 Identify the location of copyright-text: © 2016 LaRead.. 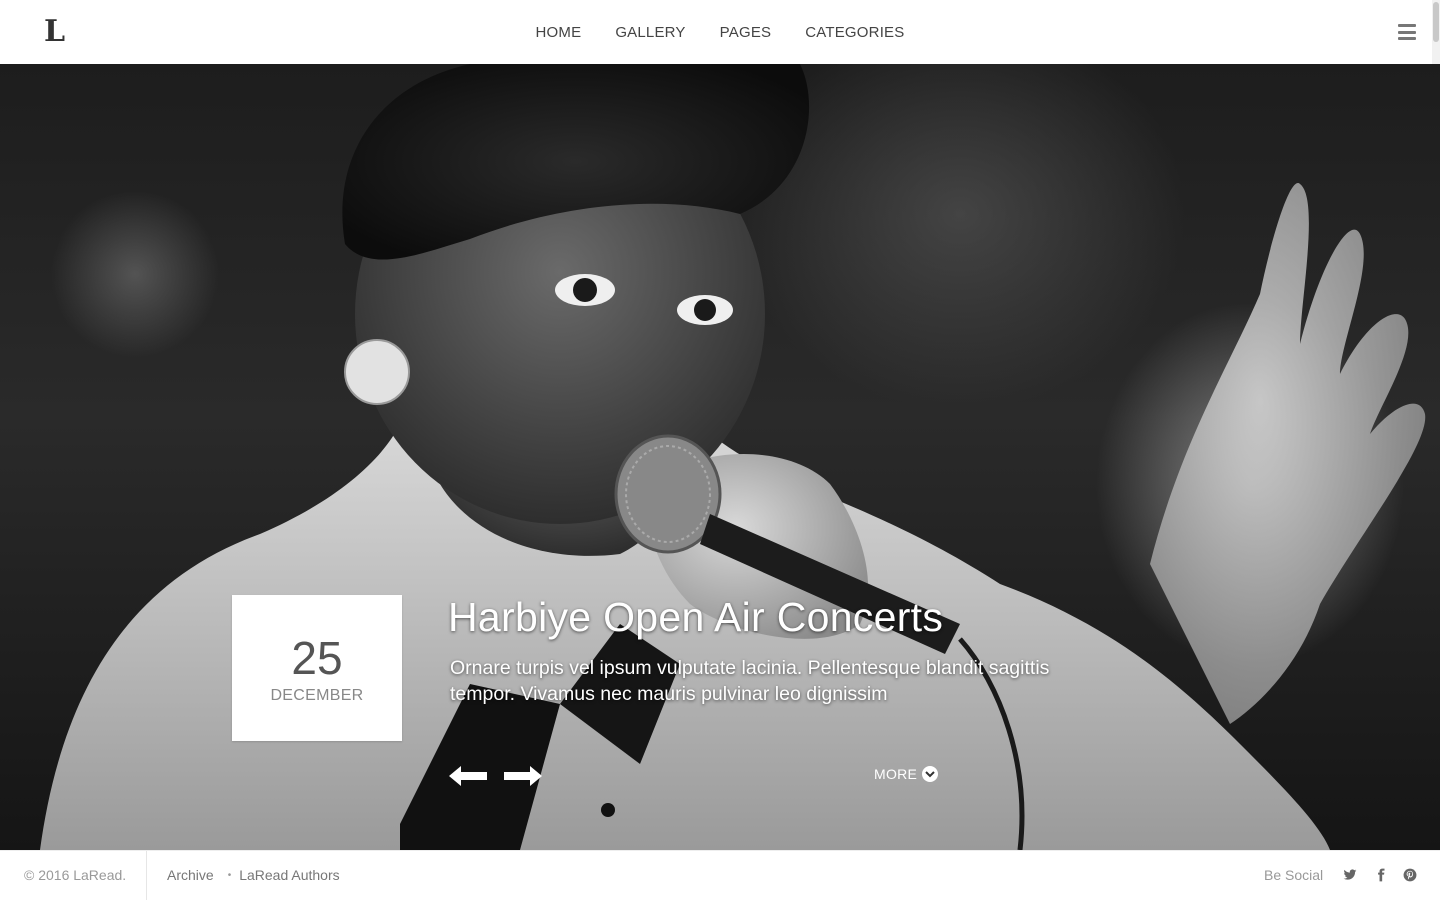
(75, 875).